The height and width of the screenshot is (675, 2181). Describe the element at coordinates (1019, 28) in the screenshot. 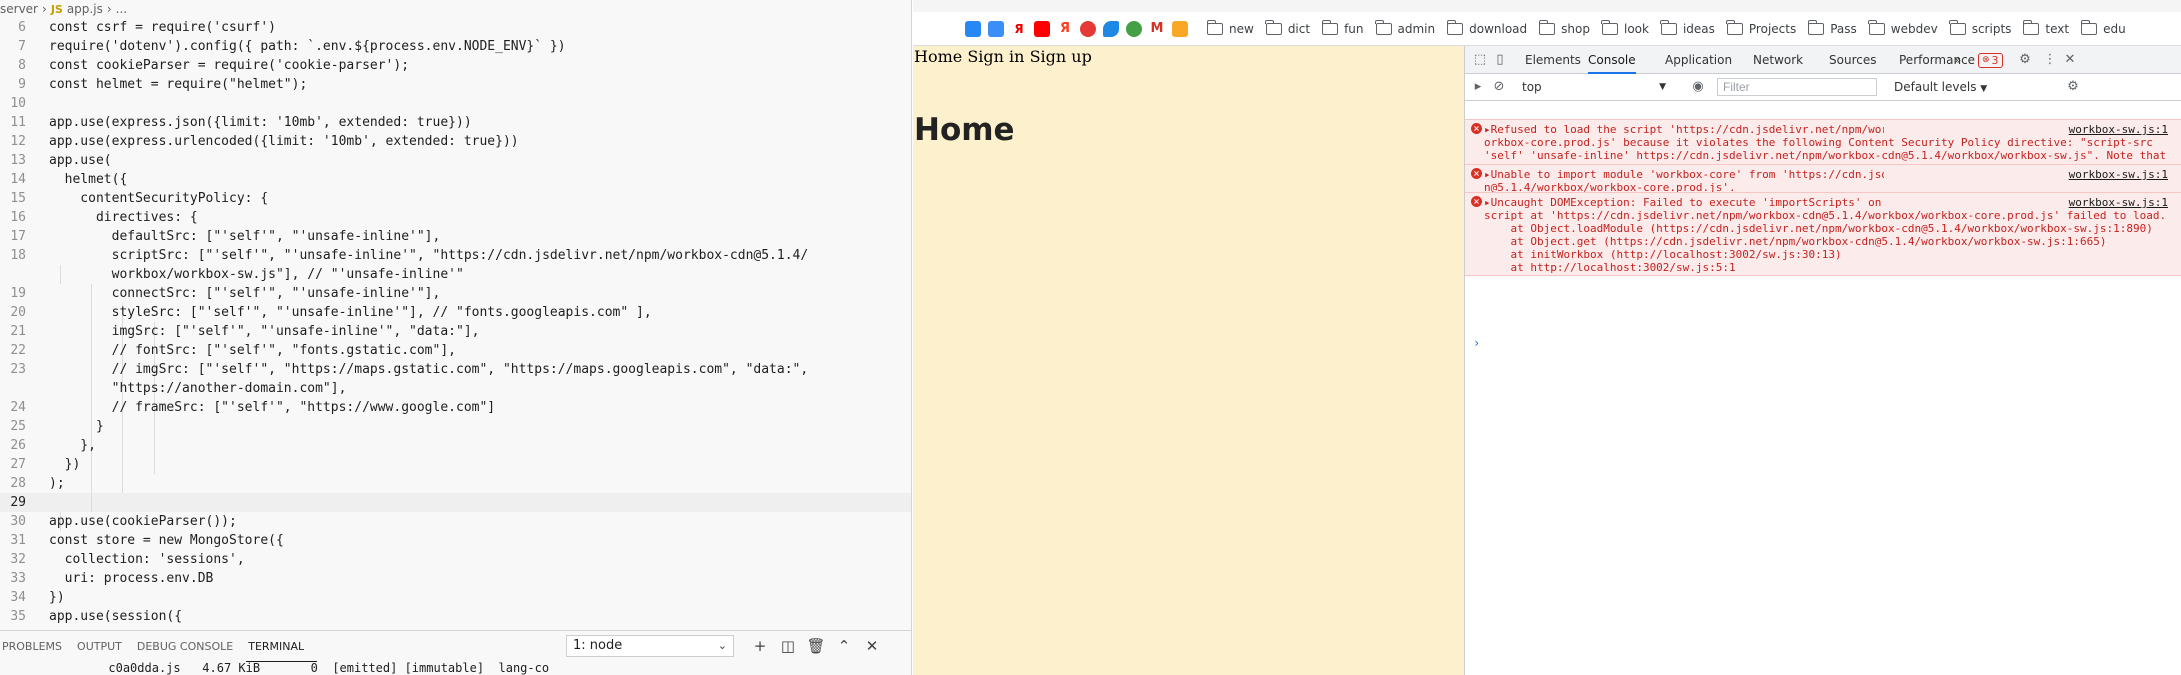

I see `yandex-icon: Я` at that location.